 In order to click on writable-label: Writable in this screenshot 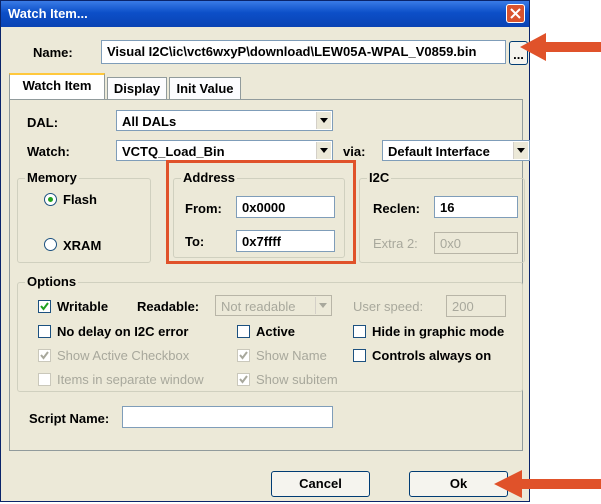, I will do `click(83, 306)`.